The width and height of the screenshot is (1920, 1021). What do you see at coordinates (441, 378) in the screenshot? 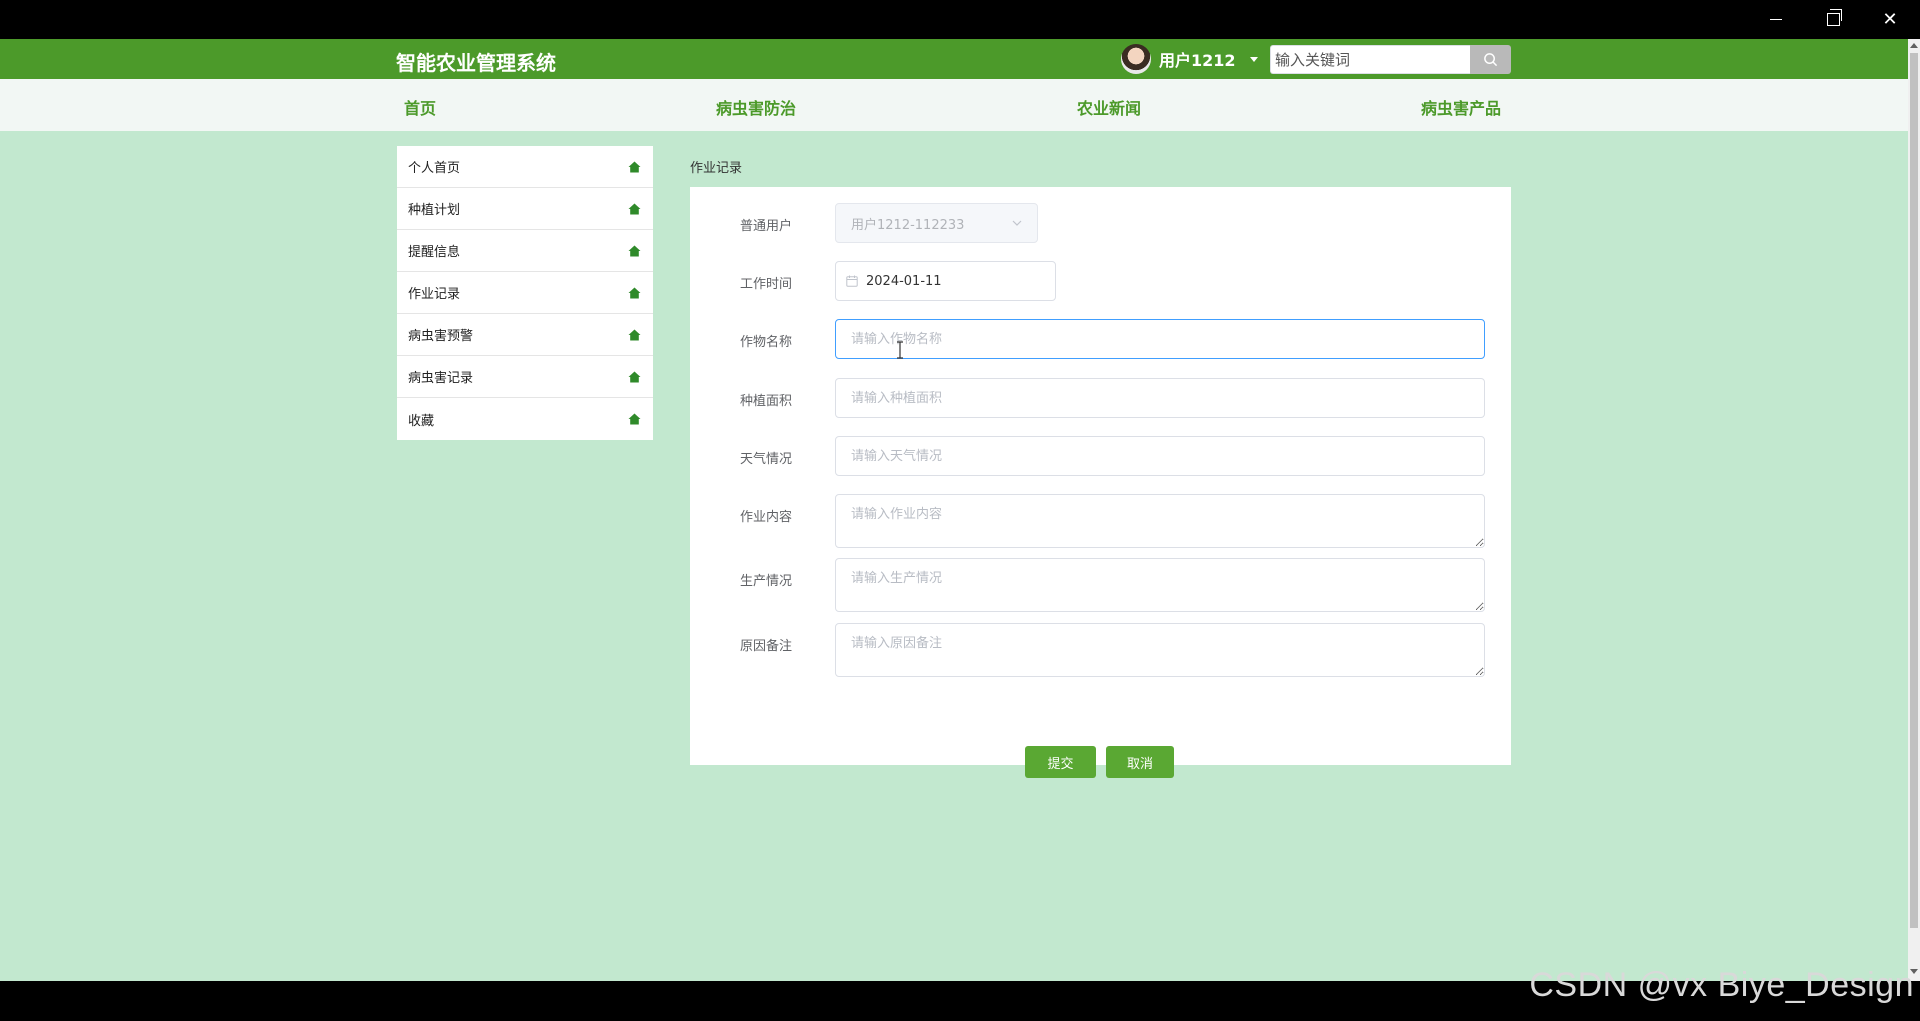
I see `sidebar-item-label: 病虫害记录` at bounding box center [441, 378].